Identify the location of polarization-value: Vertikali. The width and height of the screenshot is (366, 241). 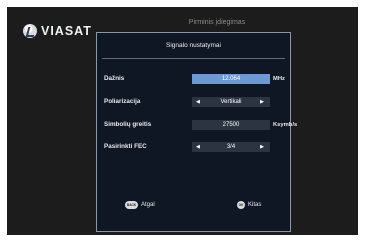
(231, 102).